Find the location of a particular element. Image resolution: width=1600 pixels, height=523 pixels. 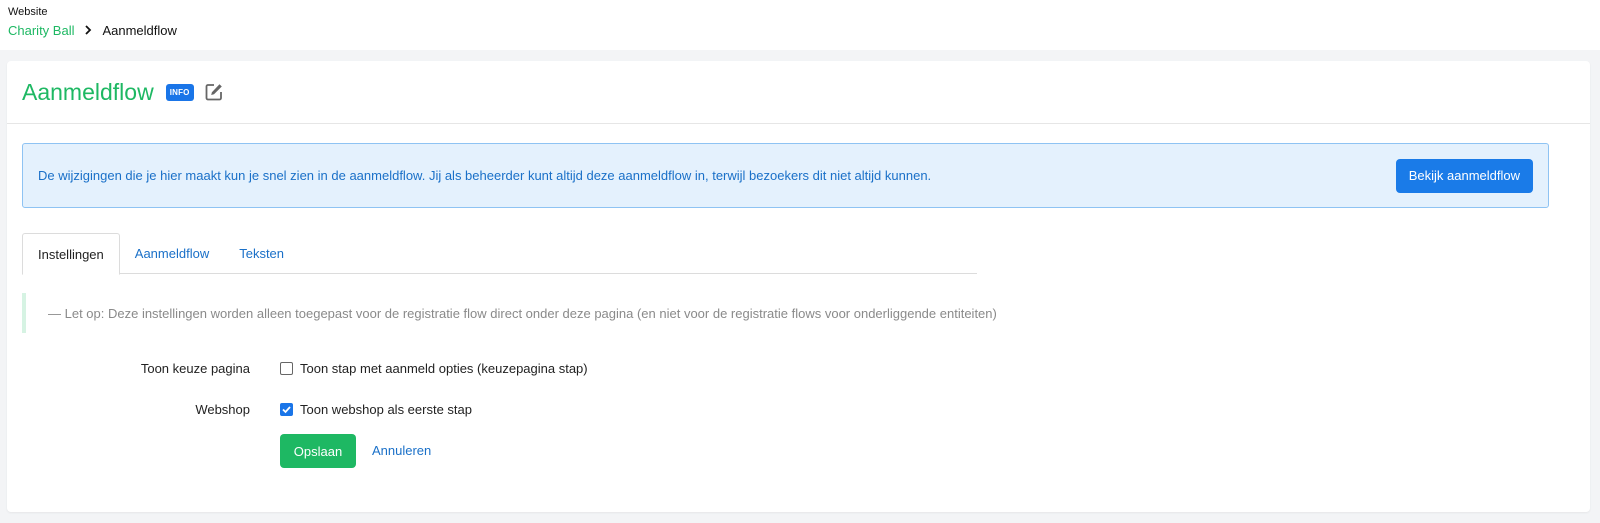

view-signup-flow-button: Bekijk aanmeldflow is located at coordinates (1464, 175).